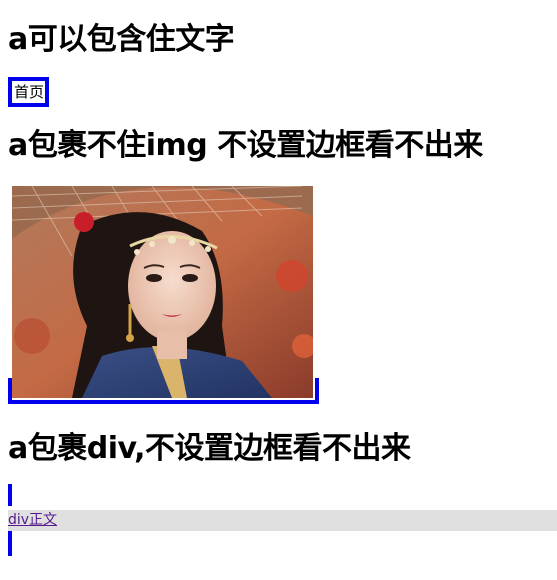 This screenshot has width=557, height=580. I want to click on home-link: 首页, so click(28, 92).